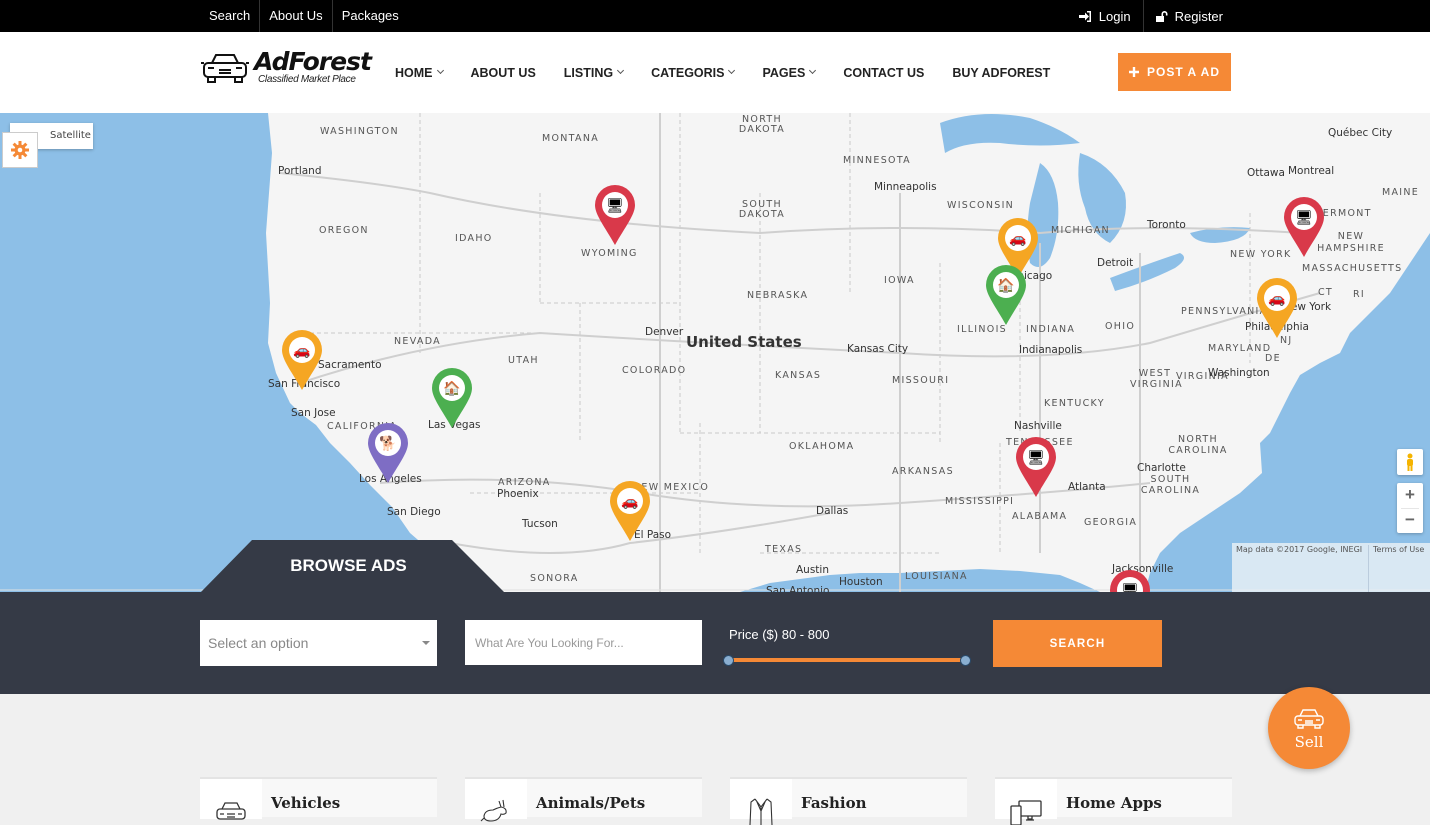 The width and height of the screenshot is (1430, 825). What do you see at coordinates (307, 79) in the screenshot?
I see `logo-tagline: Classified Market Place` at bounding box center [307, 79].